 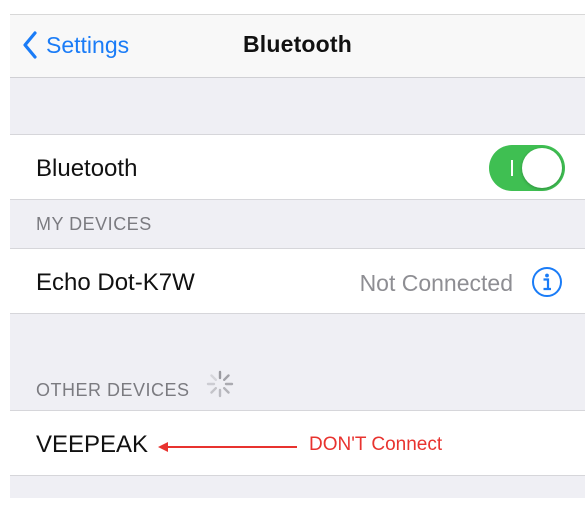 I want to click on device-row-veepeak: VEEPEAK, so click(x=297, y=443).